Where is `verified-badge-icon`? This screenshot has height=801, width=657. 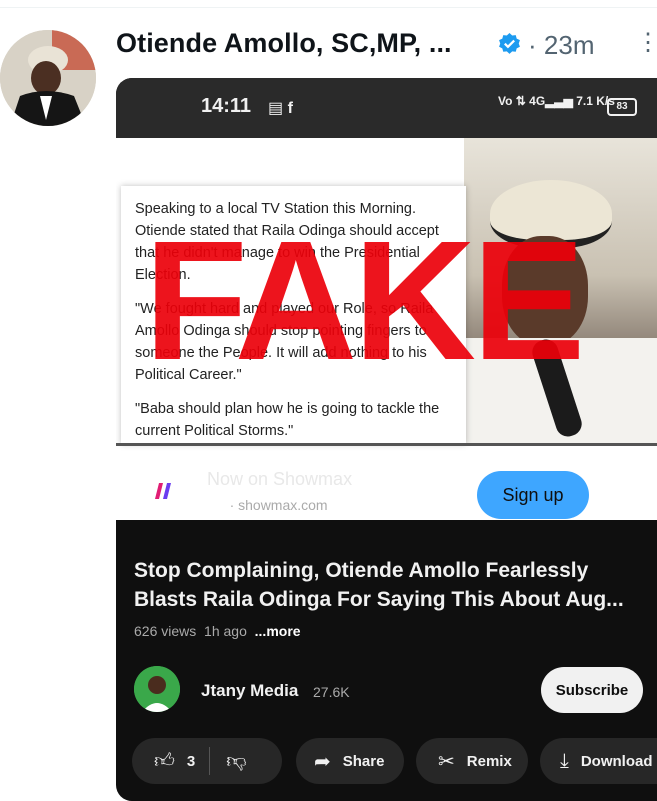 verified-badge-icon is located at coordinates (509, 43).